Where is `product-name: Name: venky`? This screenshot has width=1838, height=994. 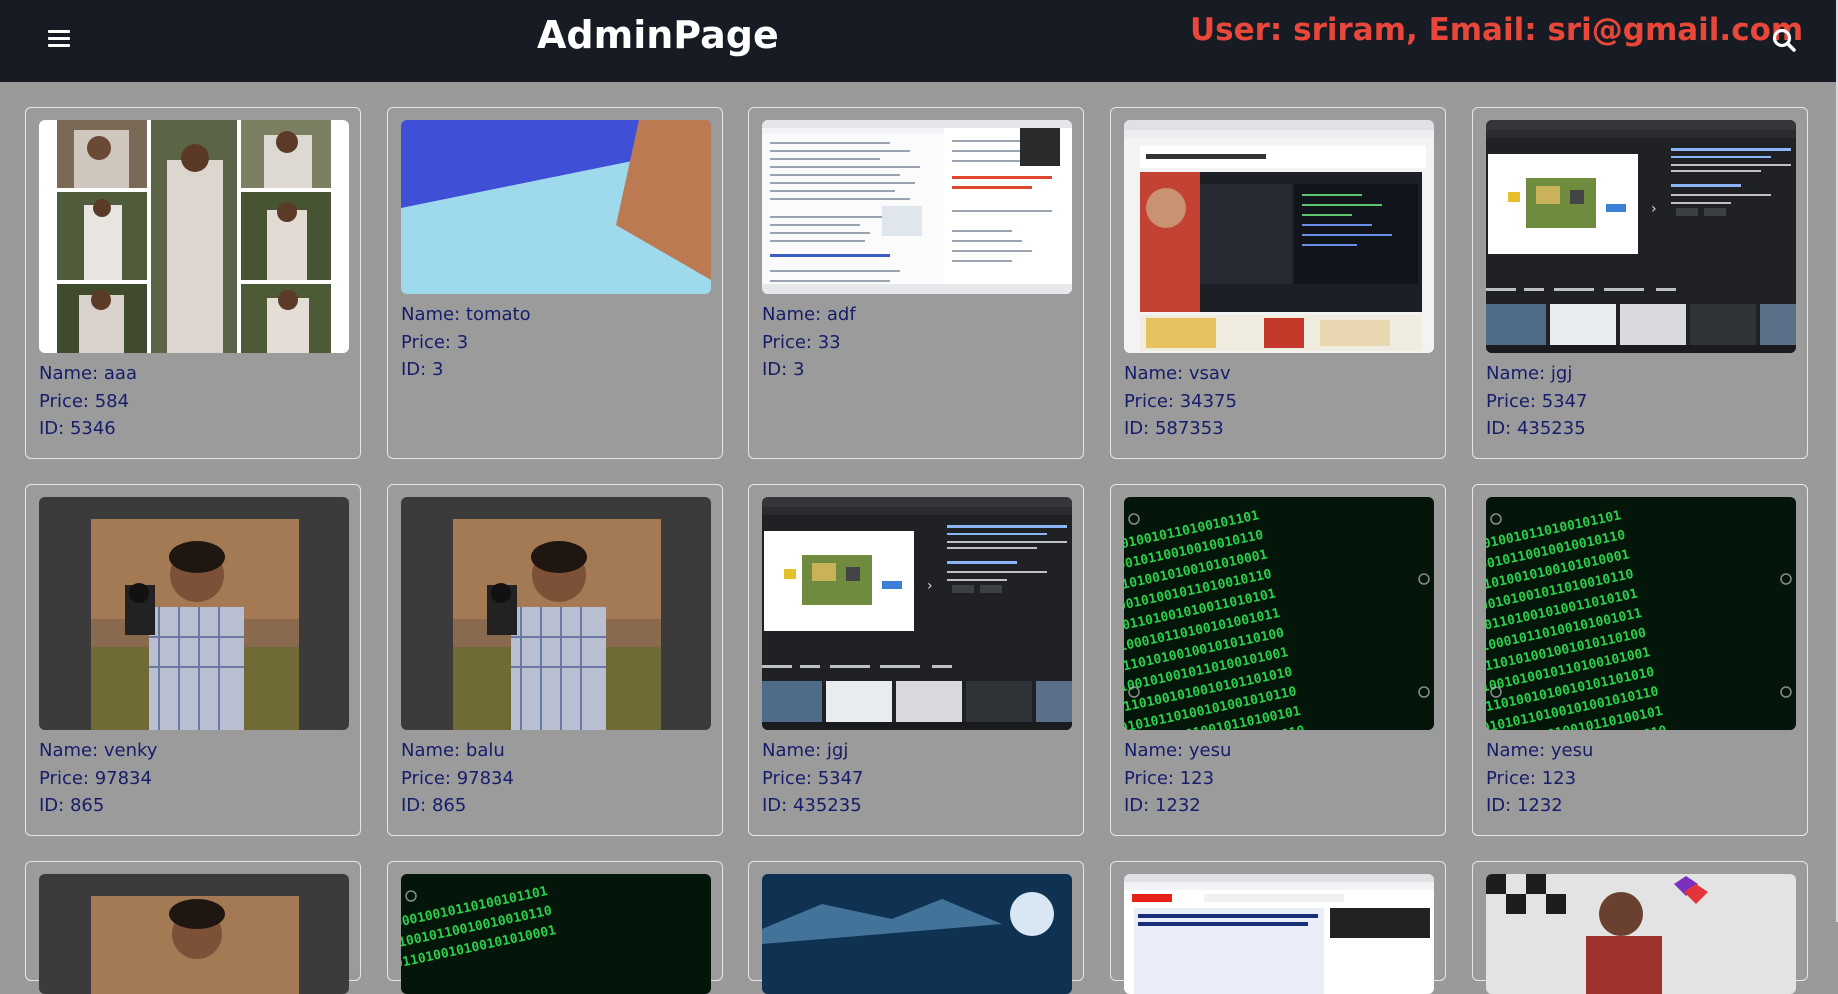
product-name: Name: venky is located at coordinates (98, 750).